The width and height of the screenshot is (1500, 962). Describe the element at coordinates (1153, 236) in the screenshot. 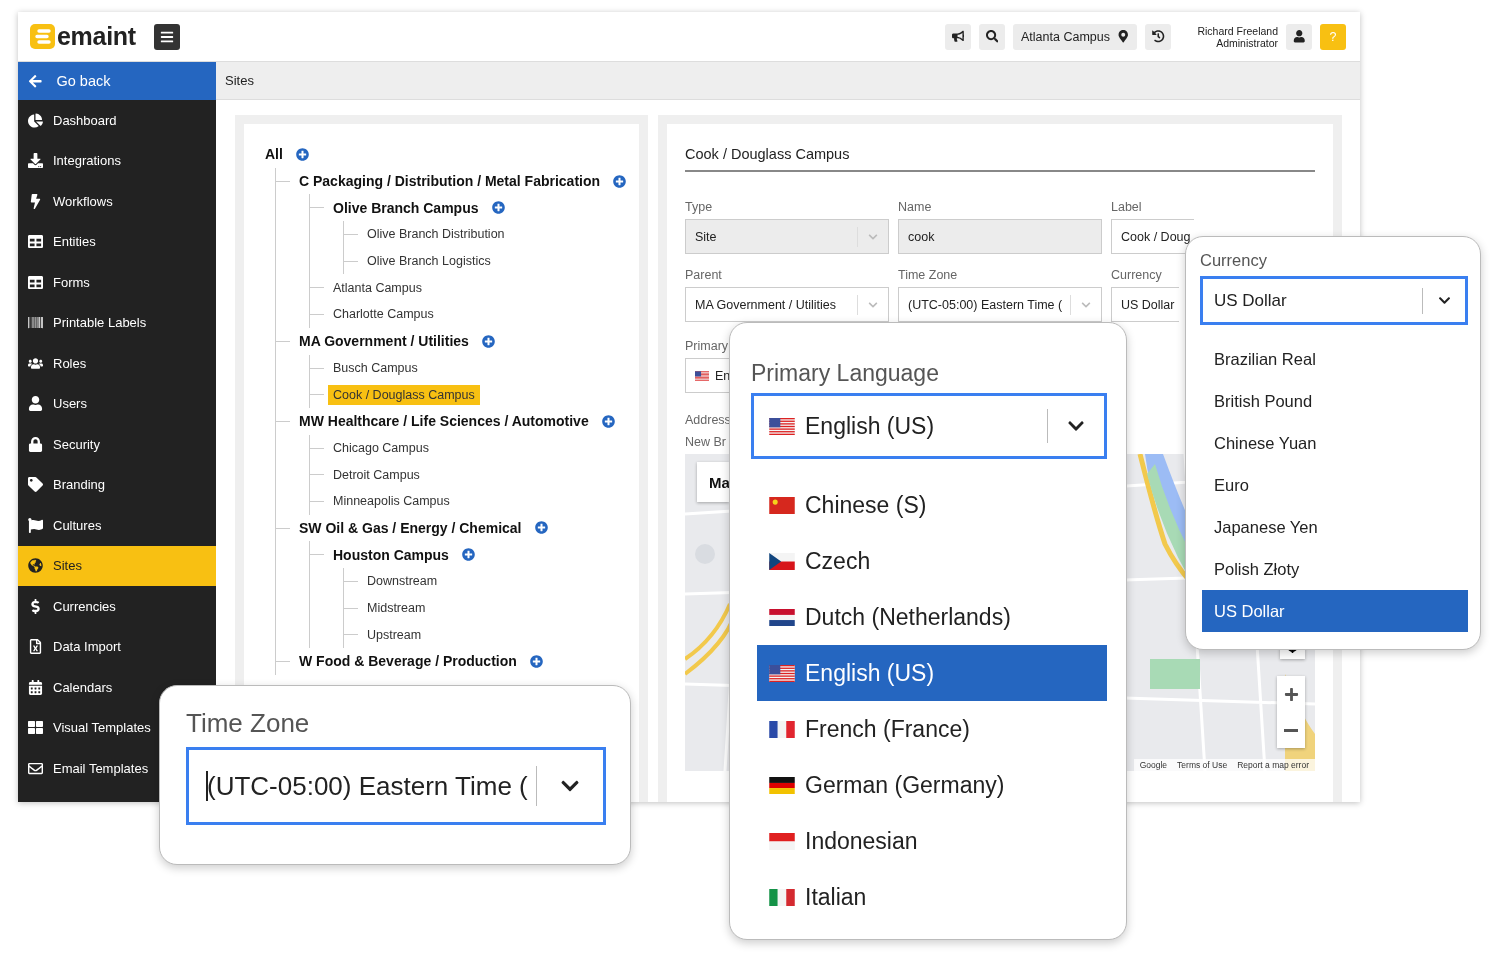

I see `input-field: Cook / Doug` at that location.